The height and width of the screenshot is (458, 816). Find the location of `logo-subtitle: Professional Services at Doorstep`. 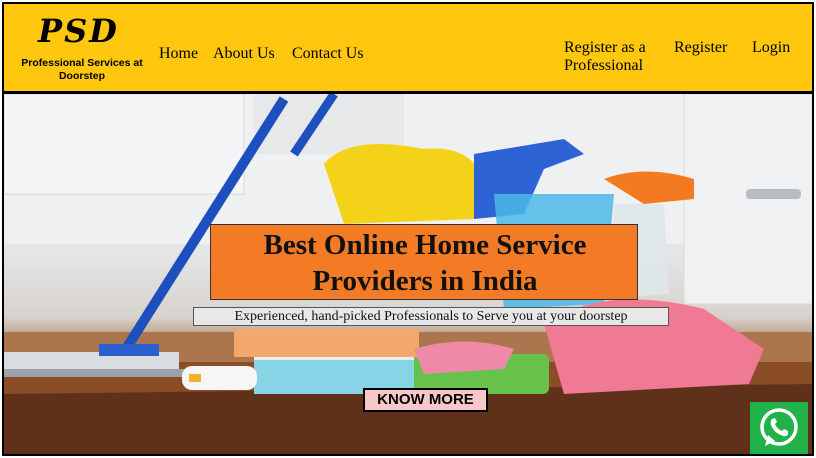

logo-subtitle: Professional Services at Doorstep is located at coordinates (82, 69).